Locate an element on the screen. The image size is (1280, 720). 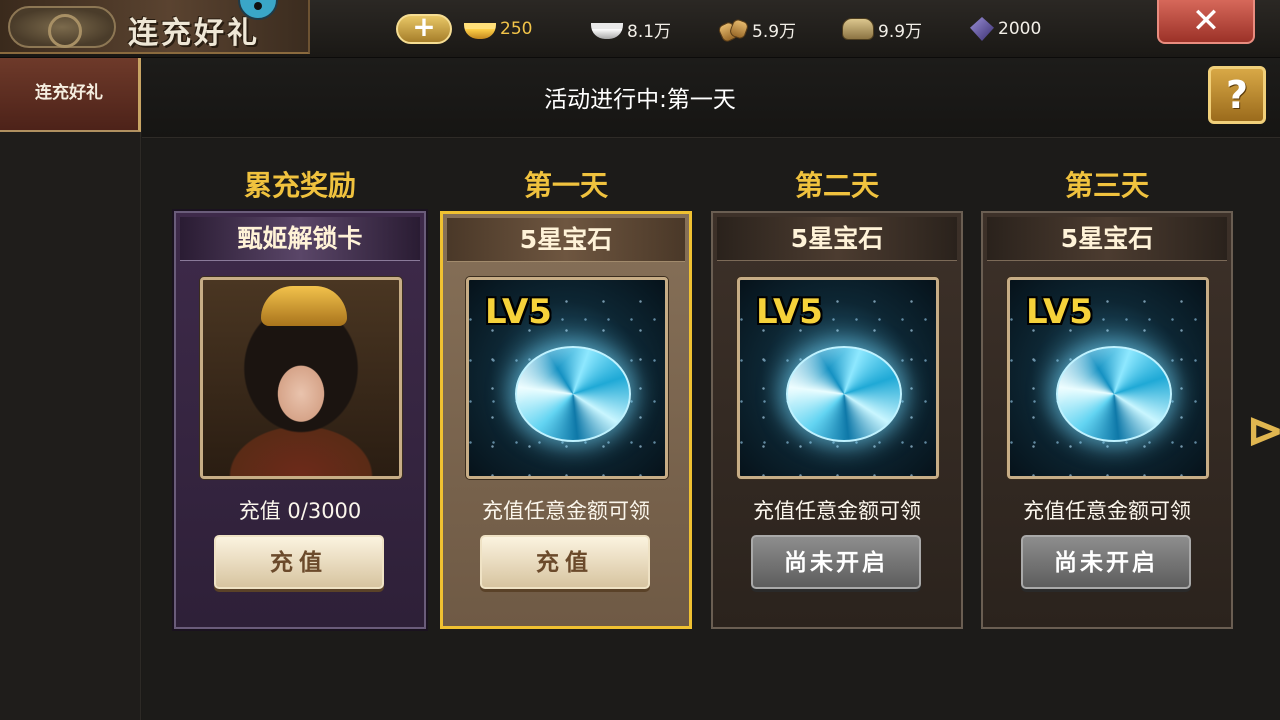
recharge-progress: 充值 0/3000 is located at coordinates (300, 511).